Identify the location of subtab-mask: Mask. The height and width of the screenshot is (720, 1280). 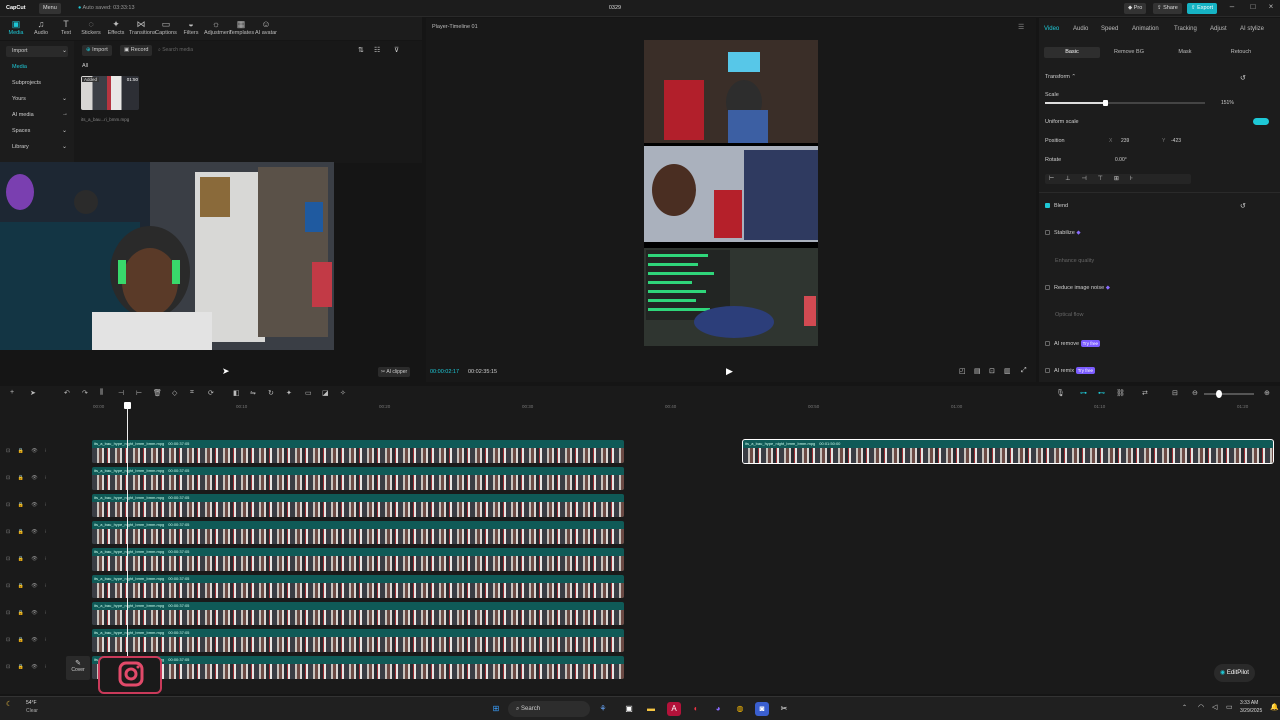
(1185, 52).